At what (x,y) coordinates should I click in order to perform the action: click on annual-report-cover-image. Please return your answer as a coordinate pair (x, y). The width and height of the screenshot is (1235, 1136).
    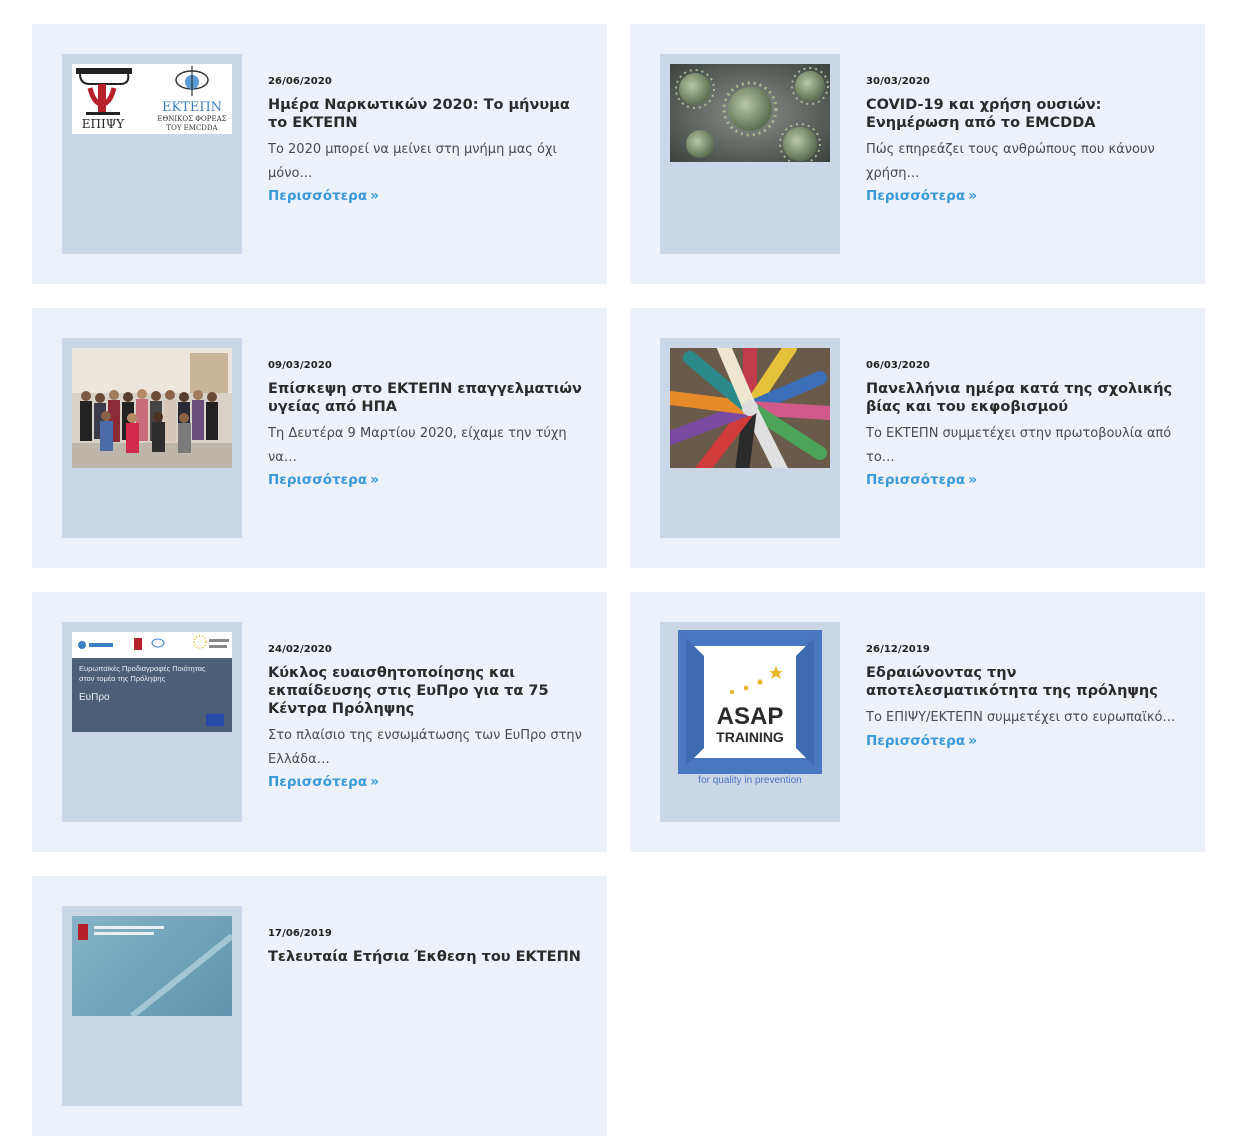
    Looking at the image, I should click on (152, 966).